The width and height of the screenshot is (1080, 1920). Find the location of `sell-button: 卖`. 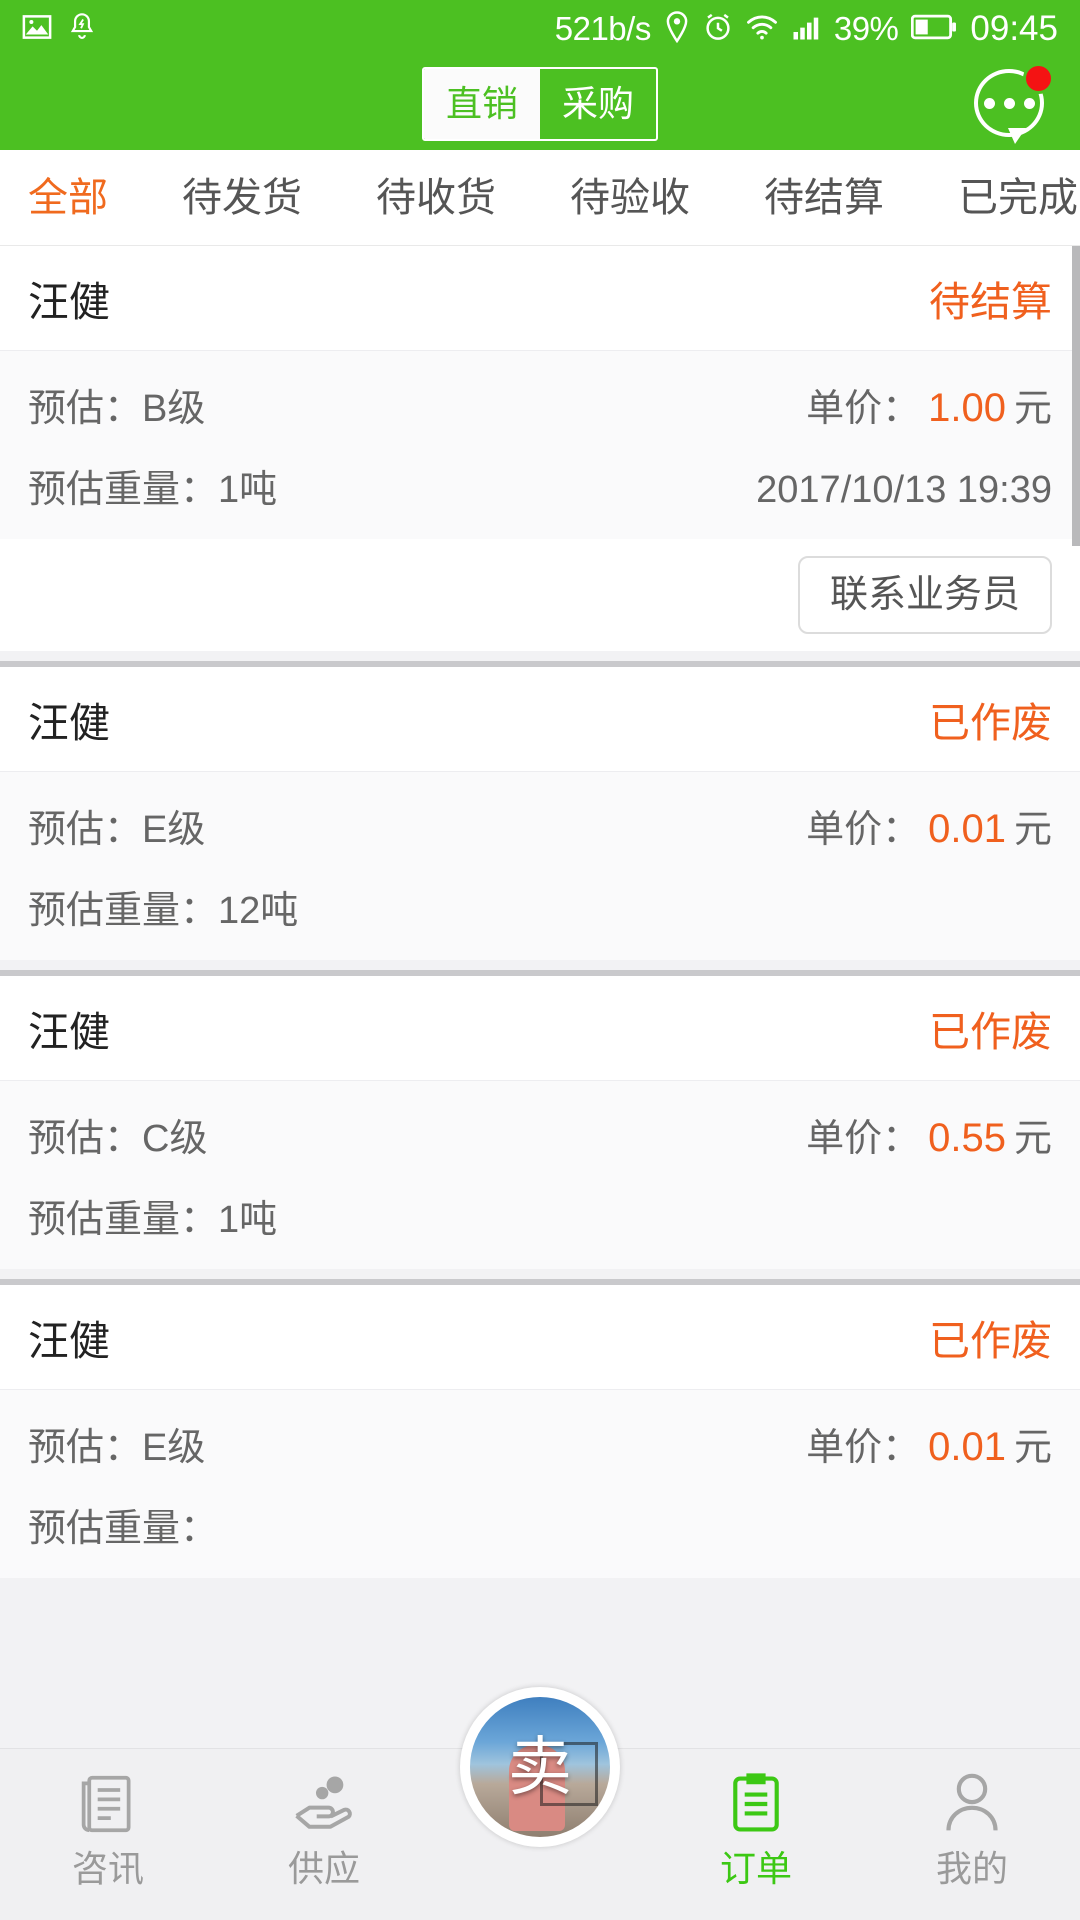

sell-button: 卖 is located at coordinates (540, 1767).